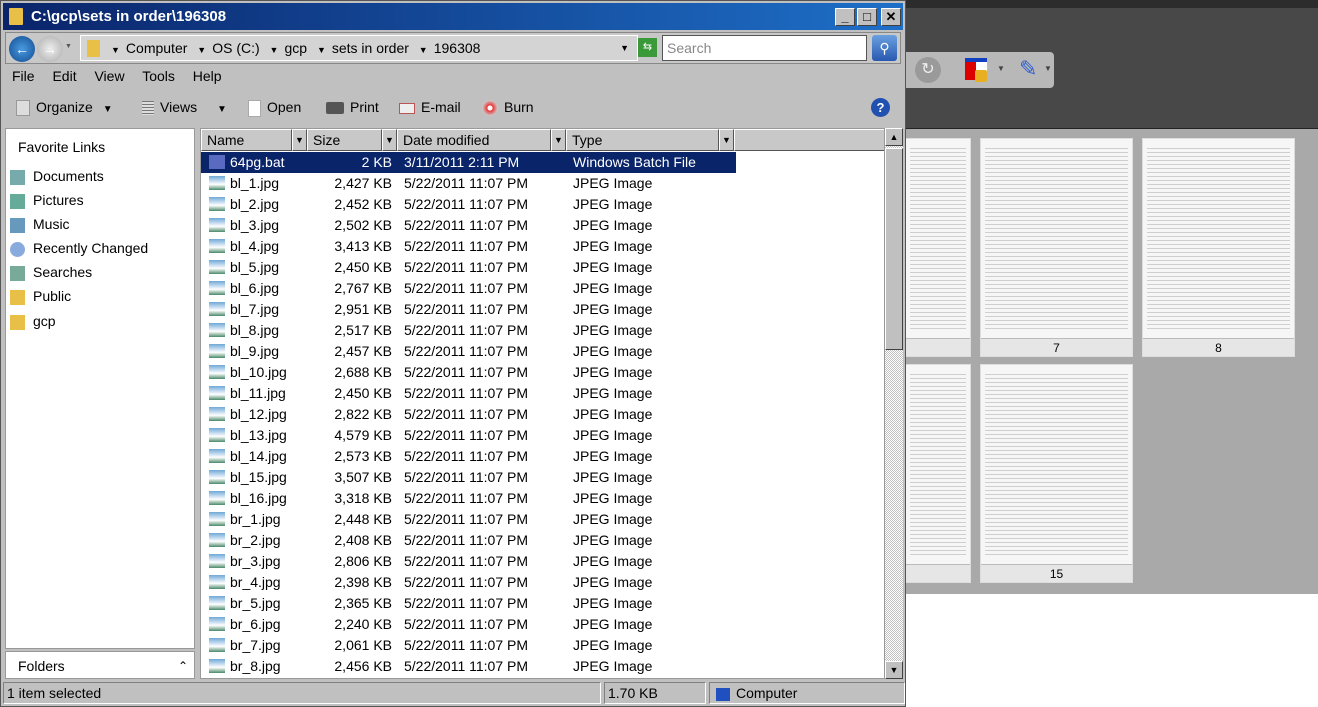 This screenshot has height=707, width=1318. Describe the element at coordinates (624, 48) in the screenshot. I see `address-dropdown-icon: ▼` at that location.